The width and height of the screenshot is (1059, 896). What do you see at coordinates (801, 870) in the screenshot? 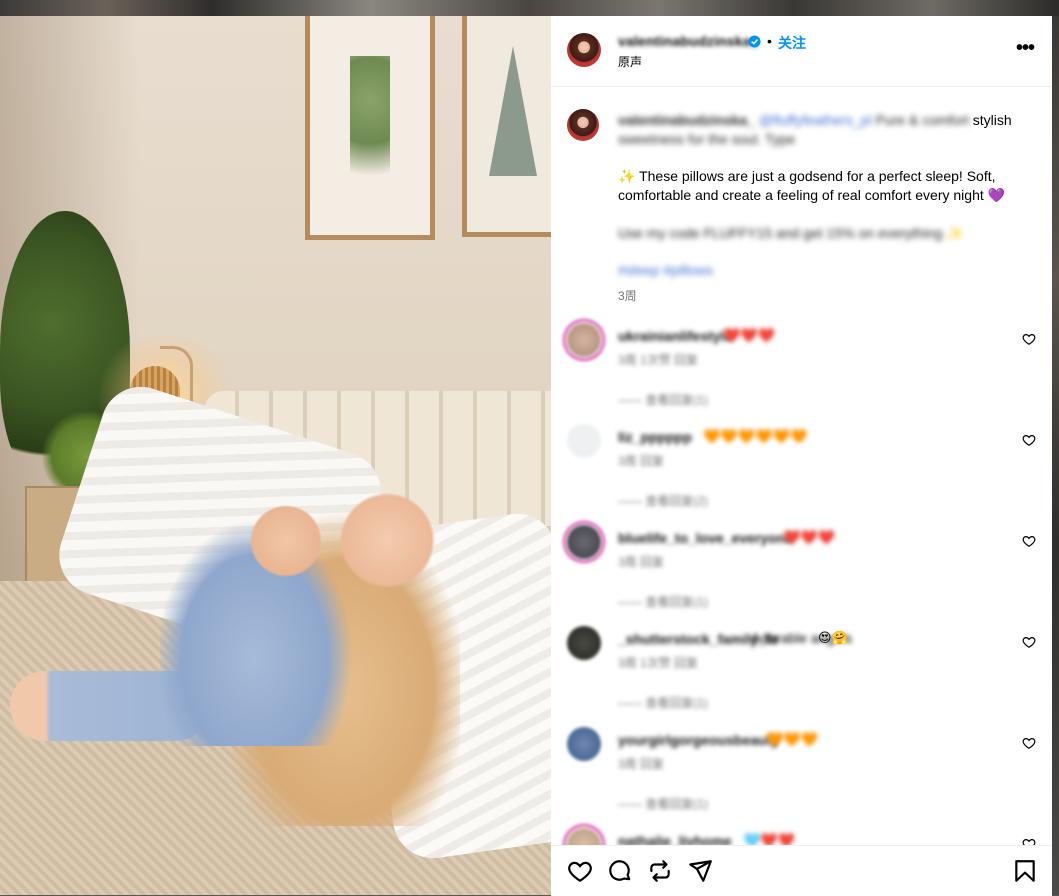
I see `post-action-bar` at bounding box center [801, 870].